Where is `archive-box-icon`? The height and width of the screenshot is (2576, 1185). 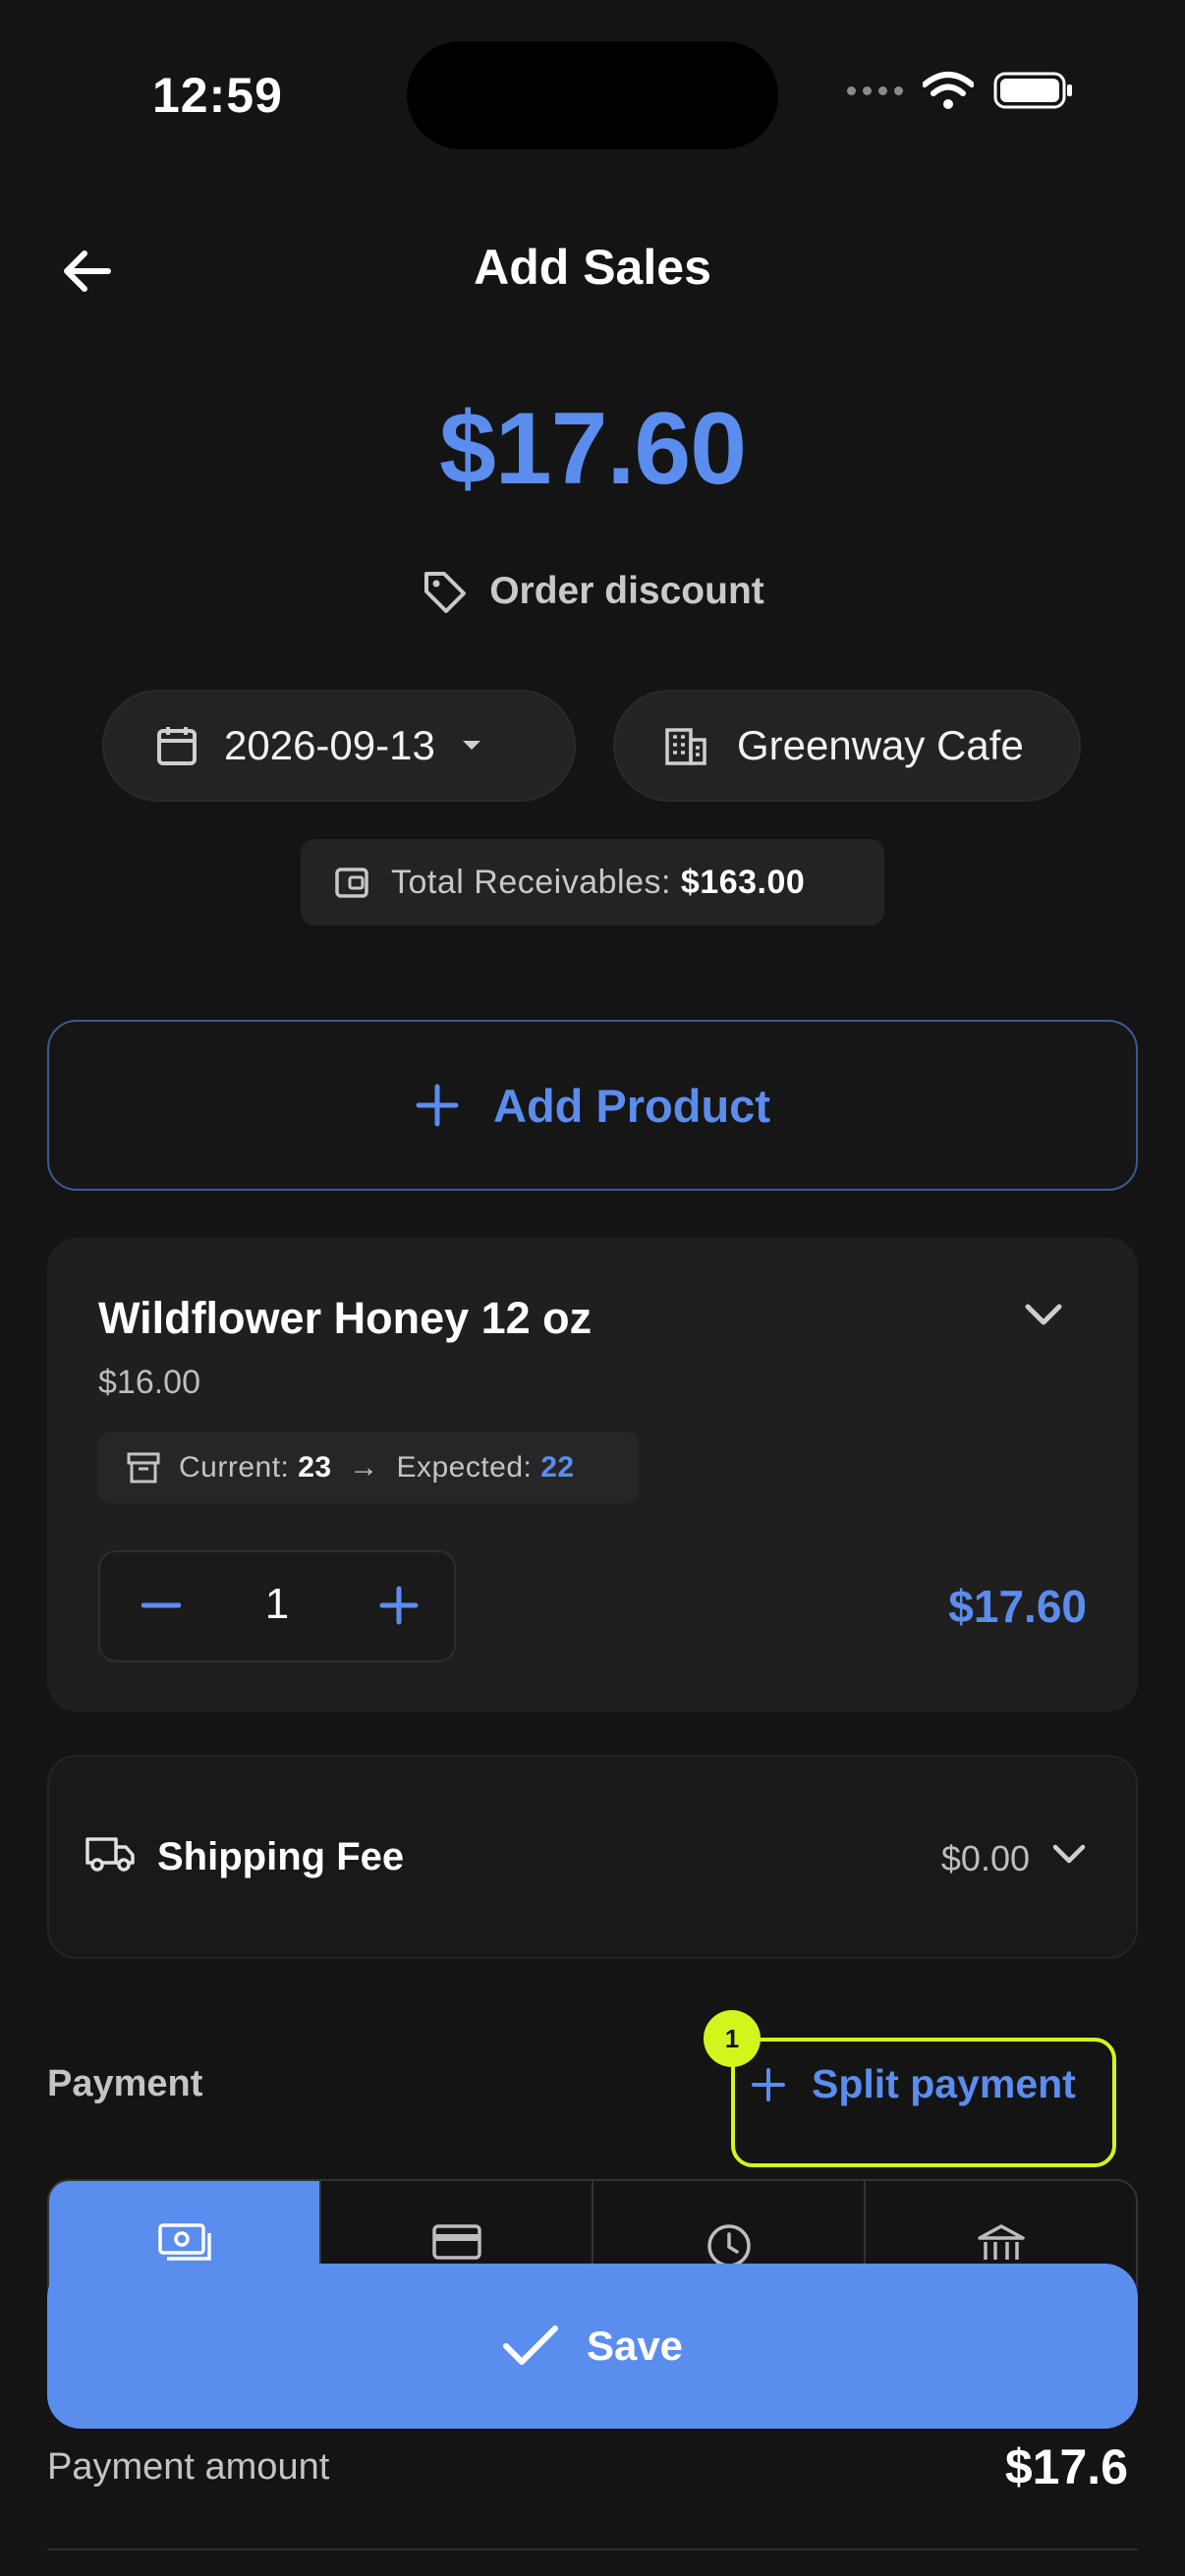 archive-box-icon is located at coordinates (144, 1468).